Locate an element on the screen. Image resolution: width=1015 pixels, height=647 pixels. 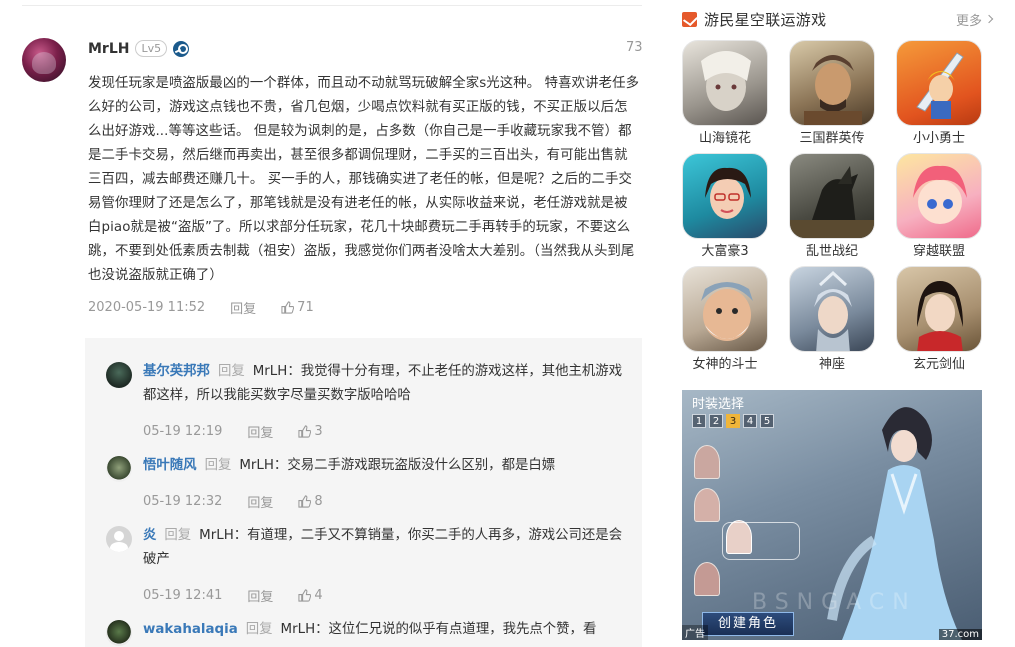
game-tile: 乱世战纪 is located at coordinates (832, 207).